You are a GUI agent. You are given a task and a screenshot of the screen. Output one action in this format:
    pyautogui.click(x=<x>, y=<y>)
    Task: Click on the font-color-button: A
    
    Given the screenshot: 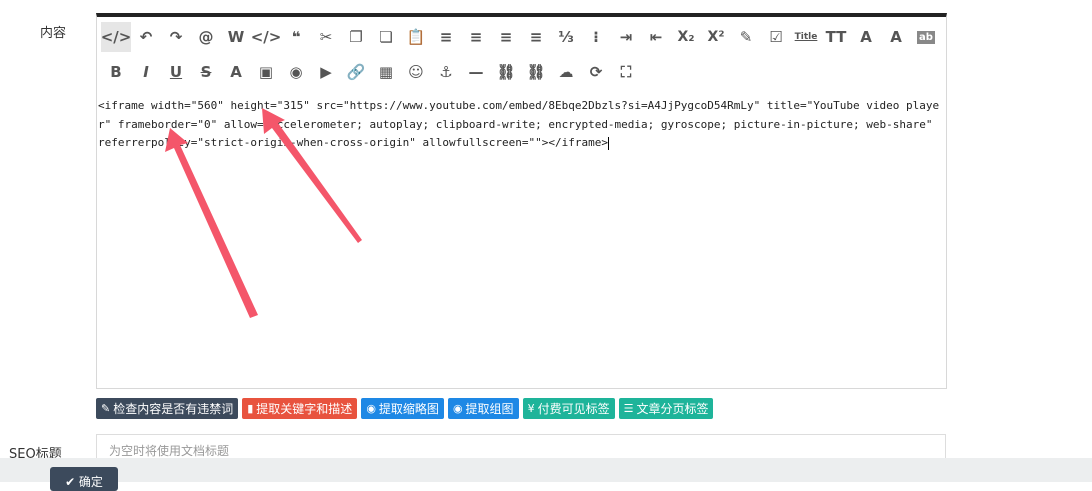 What is the action you would take?
    pyautogui.click(x=896, y=37)
    